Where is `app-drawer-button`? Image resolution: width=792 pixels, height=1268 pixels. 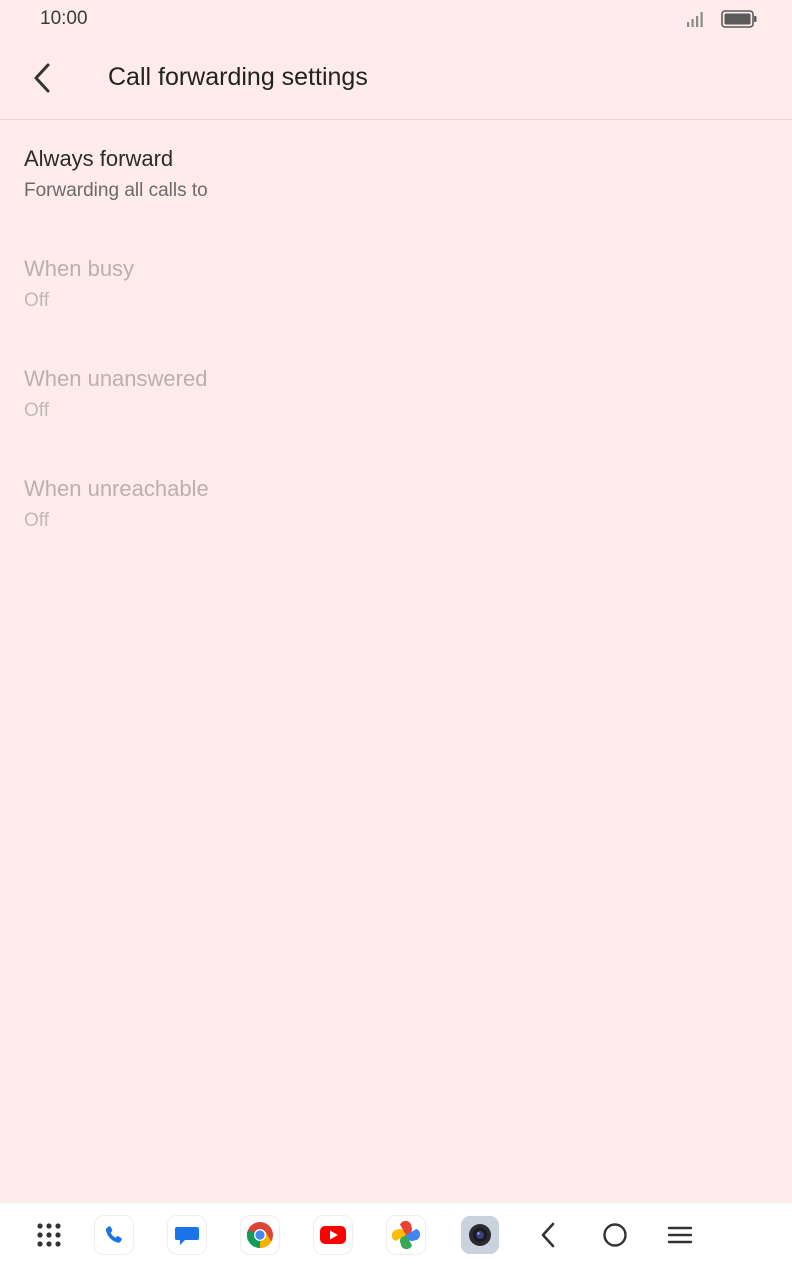 app-drawer-button is located at coordinates (49, 1235).